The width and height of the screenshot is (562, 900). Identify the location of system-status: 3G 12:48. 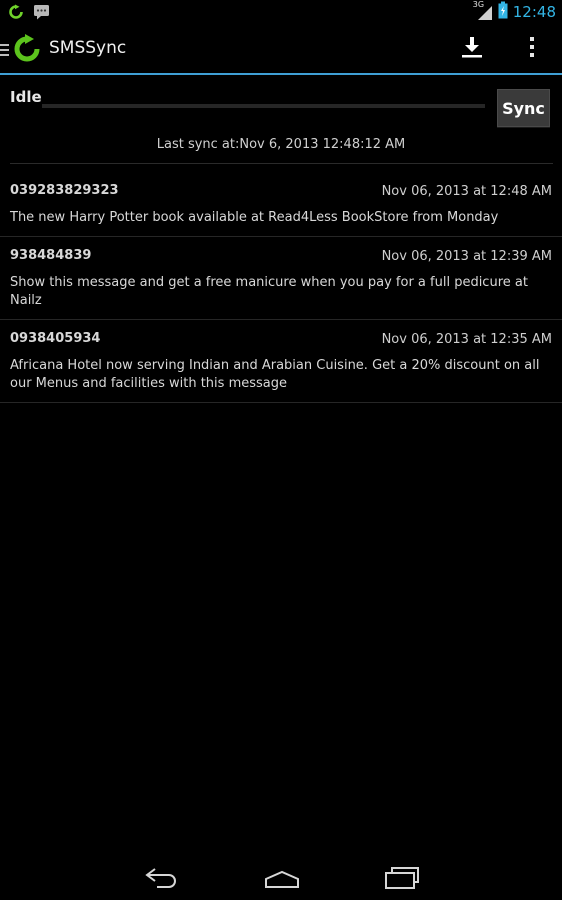
(514, 12).